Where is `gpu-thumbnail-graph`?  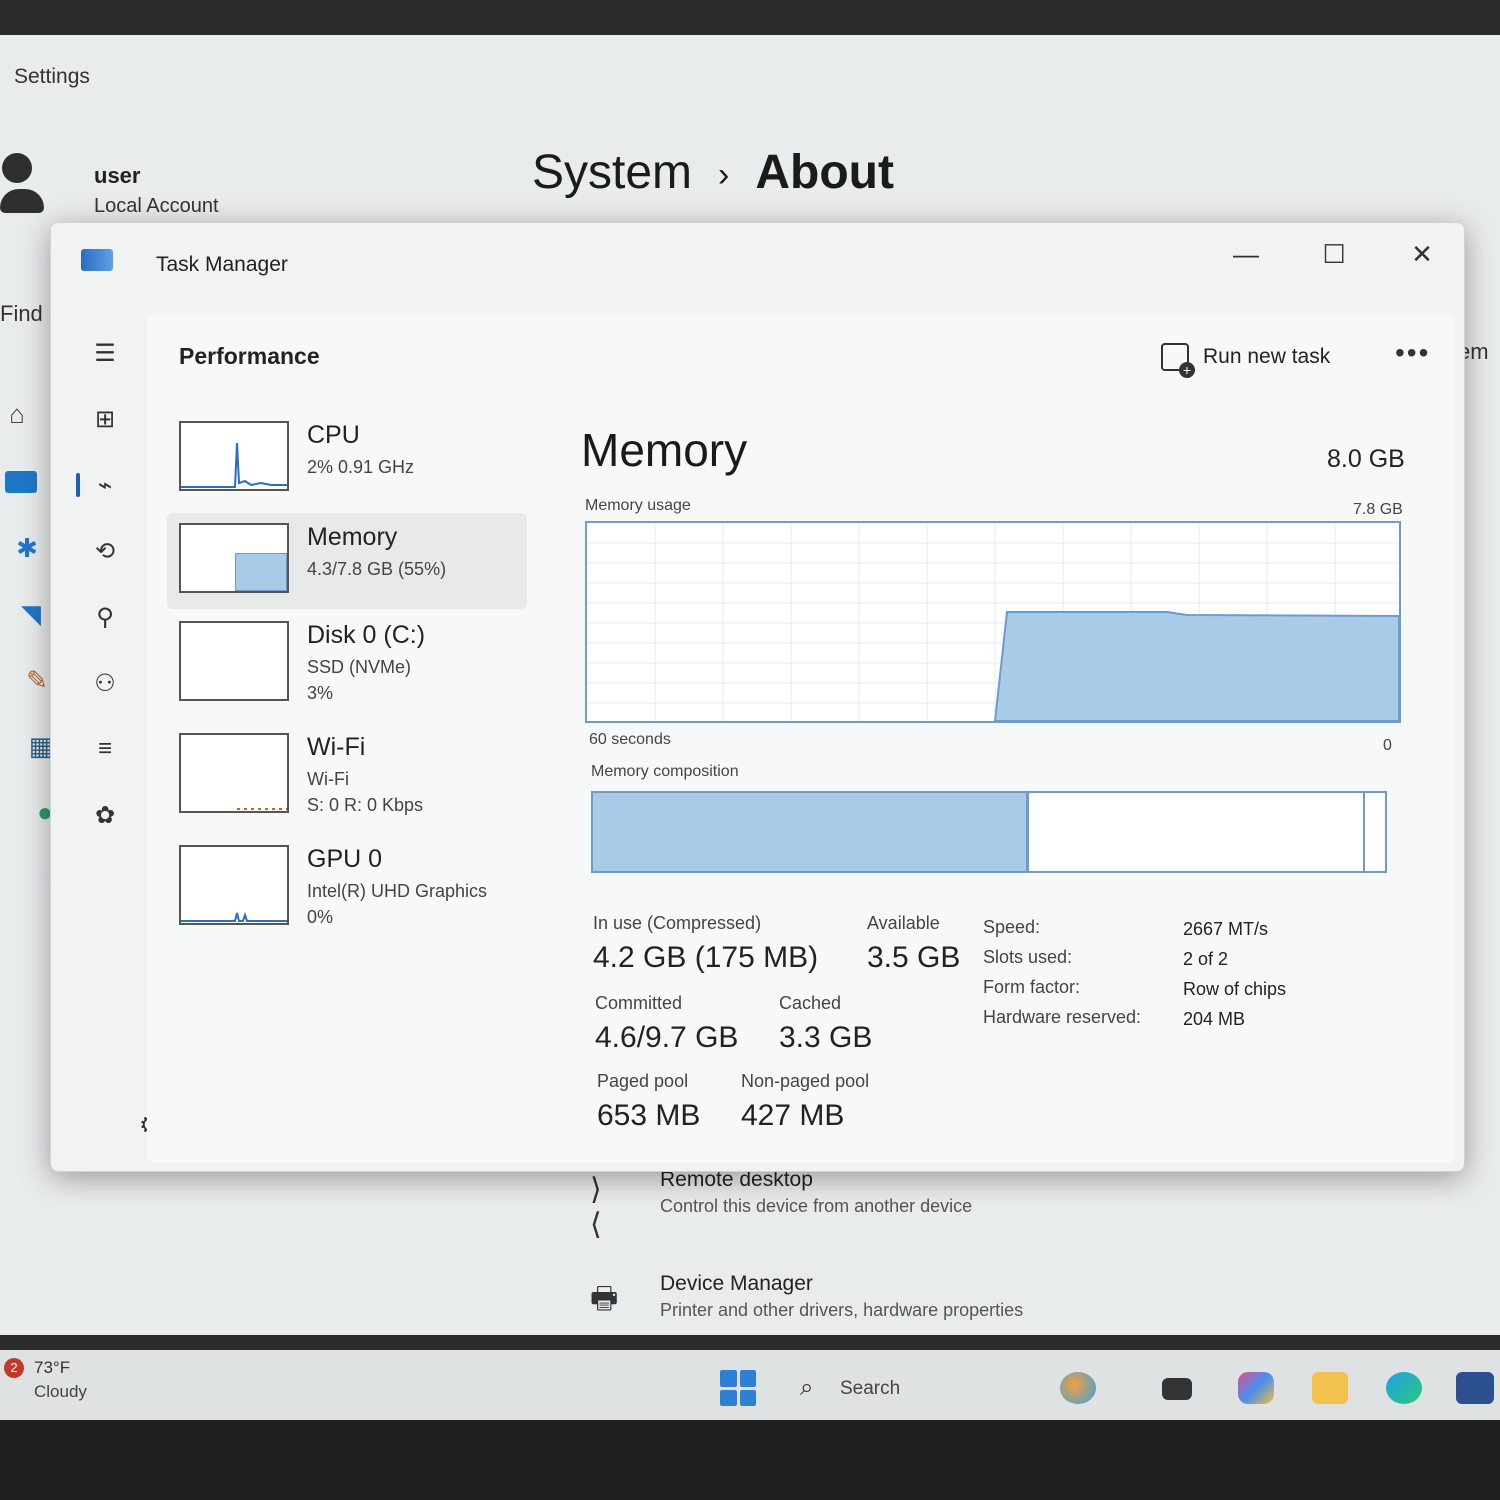 gpu-thumbnail-graph is located at coordinates (234, 885).